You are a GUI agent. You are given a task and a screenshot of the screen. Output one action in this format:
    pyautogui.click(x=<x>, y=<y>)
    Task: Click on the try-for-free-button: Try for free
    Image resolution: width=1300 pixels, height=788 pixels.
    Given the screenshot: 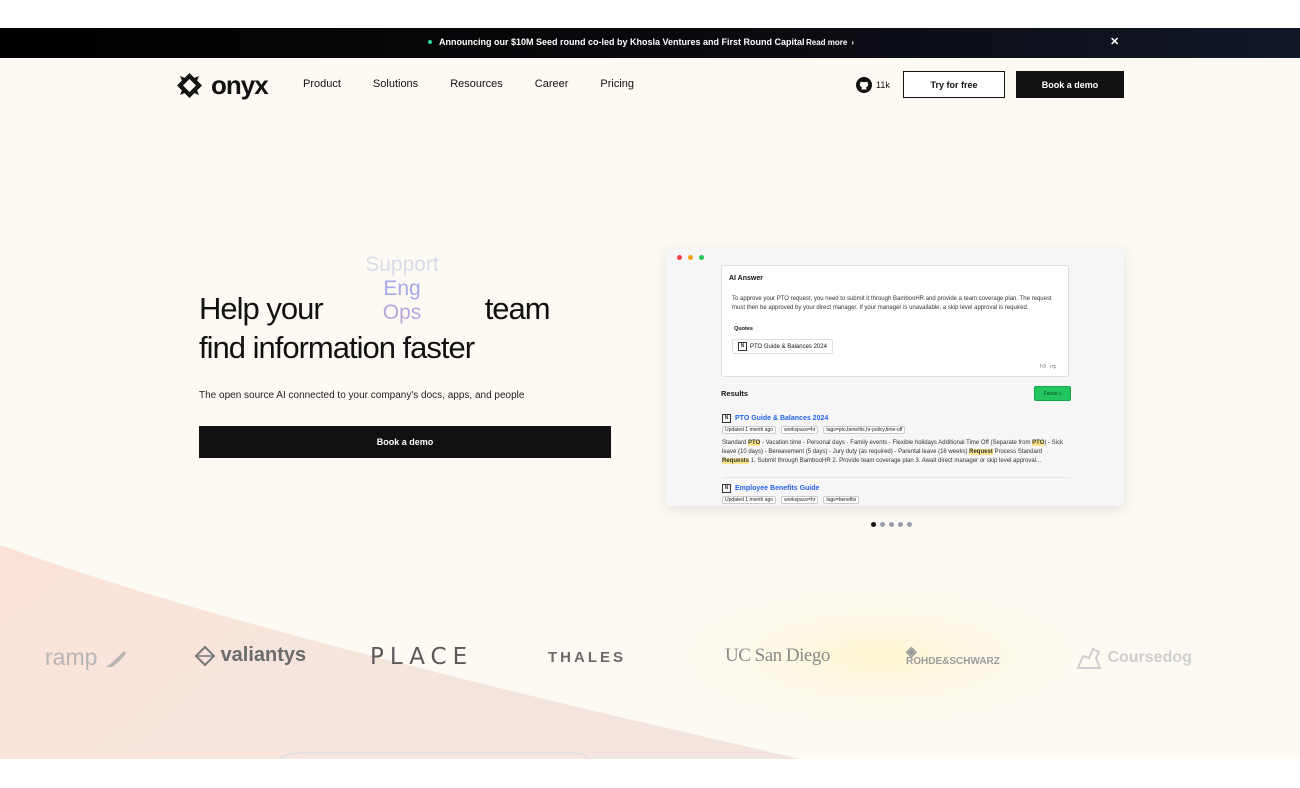 What is the action you would take?
    pyautogui.click(x=954, y=84)
    